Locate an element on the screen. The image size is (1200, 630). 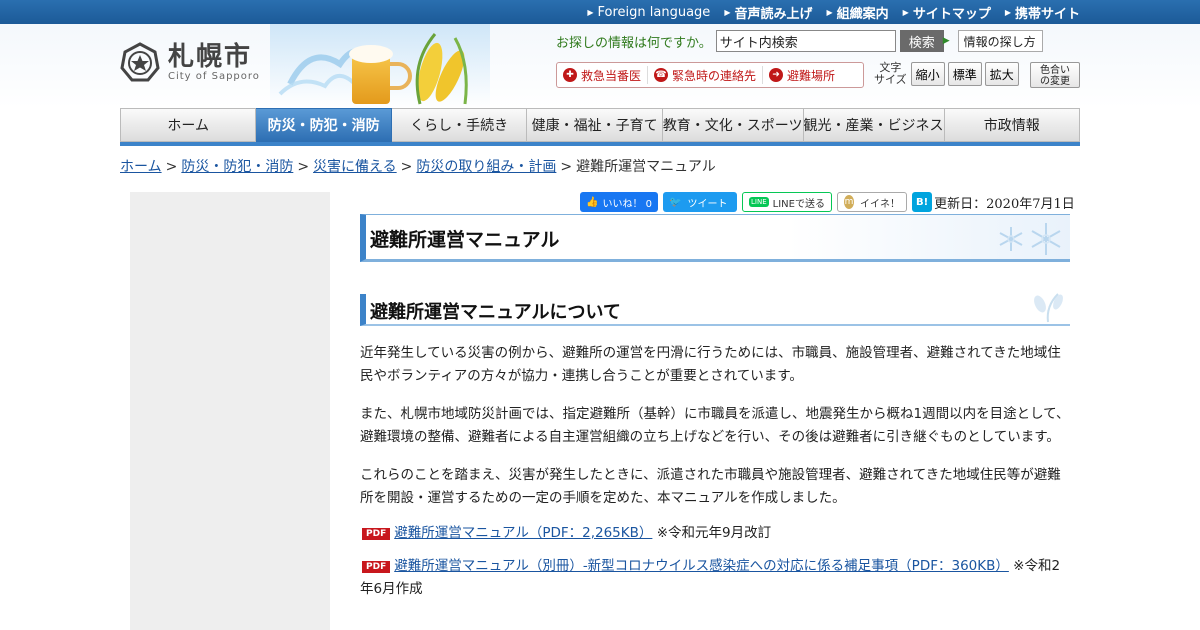
organization-link: ▶ 組織案内 is located at coordinates (857, 12).